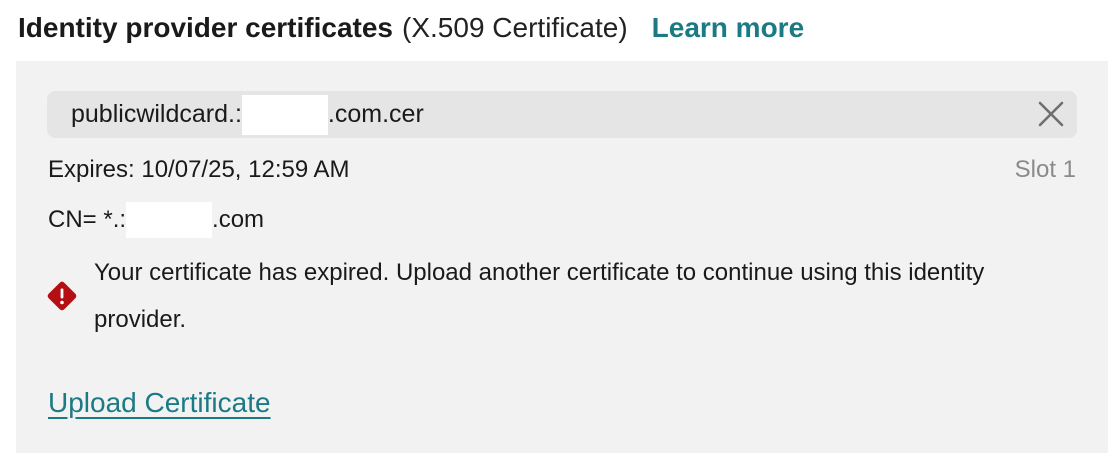 This screenshot has width=1120, height=465. What do you see at coordinates (375, 114) in the screenshot?
I see `certificate-file-name-suffix: .com.cer` at bounding box center [375, 114].